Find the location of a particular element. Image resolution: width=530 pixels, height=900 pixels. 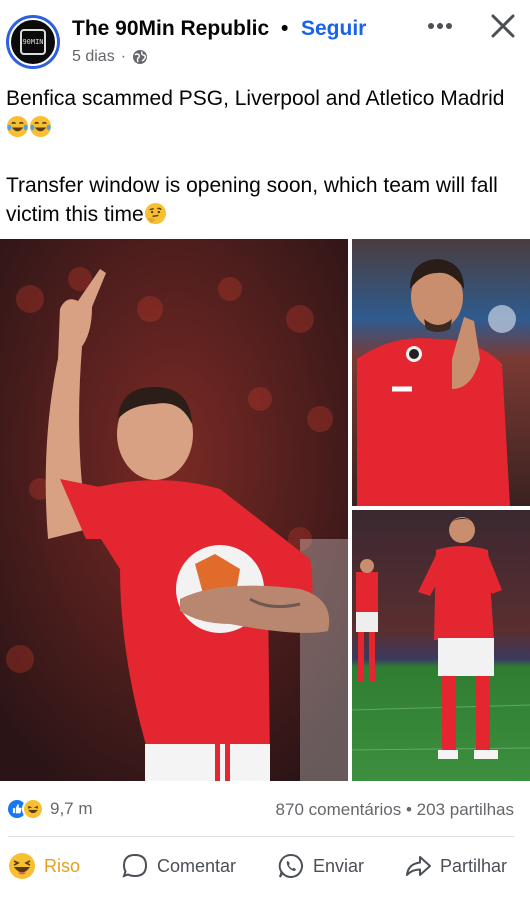

more-options-button is located at coordinates (440, 26).